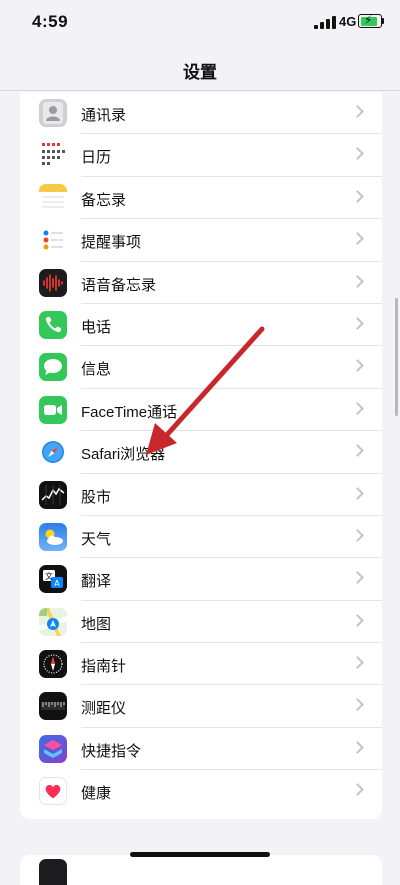  I want to click on settings-row-stocks: 股市, so click(201, 495).